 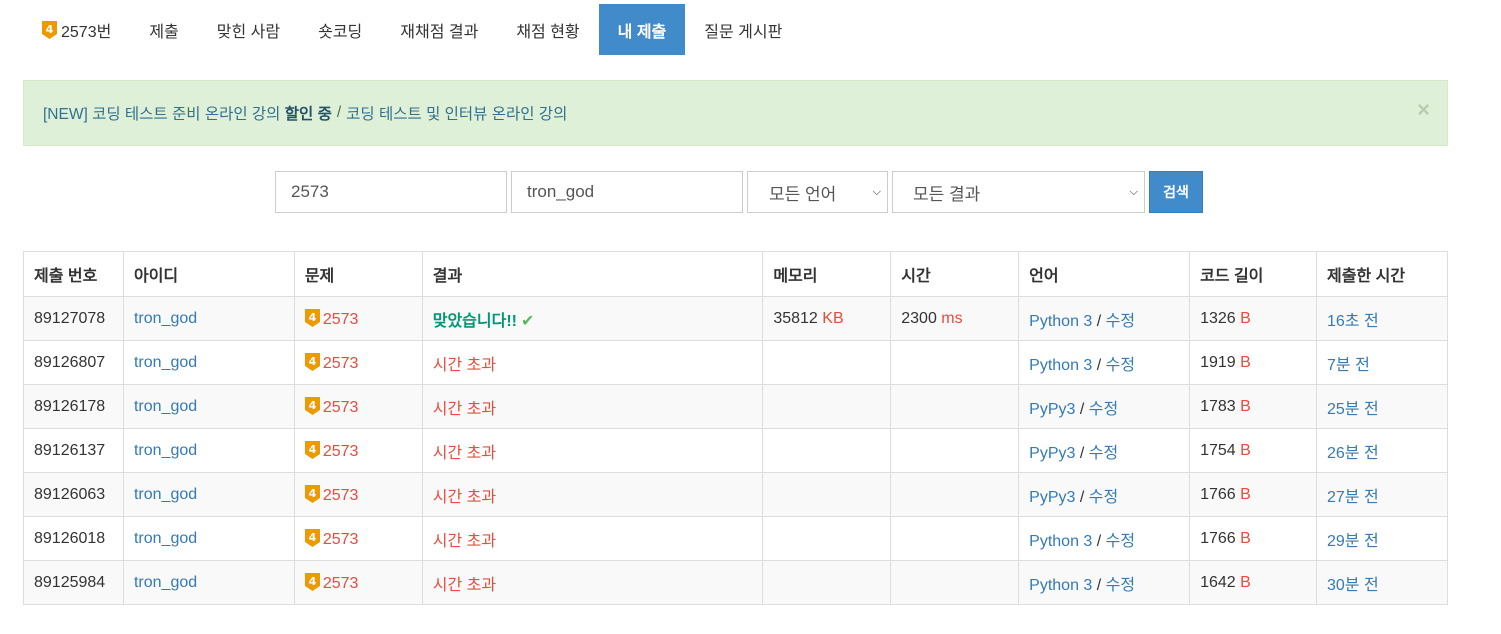 I want to click on language-cell: PyPy3 / 수정, so click(x=1104, y=450).